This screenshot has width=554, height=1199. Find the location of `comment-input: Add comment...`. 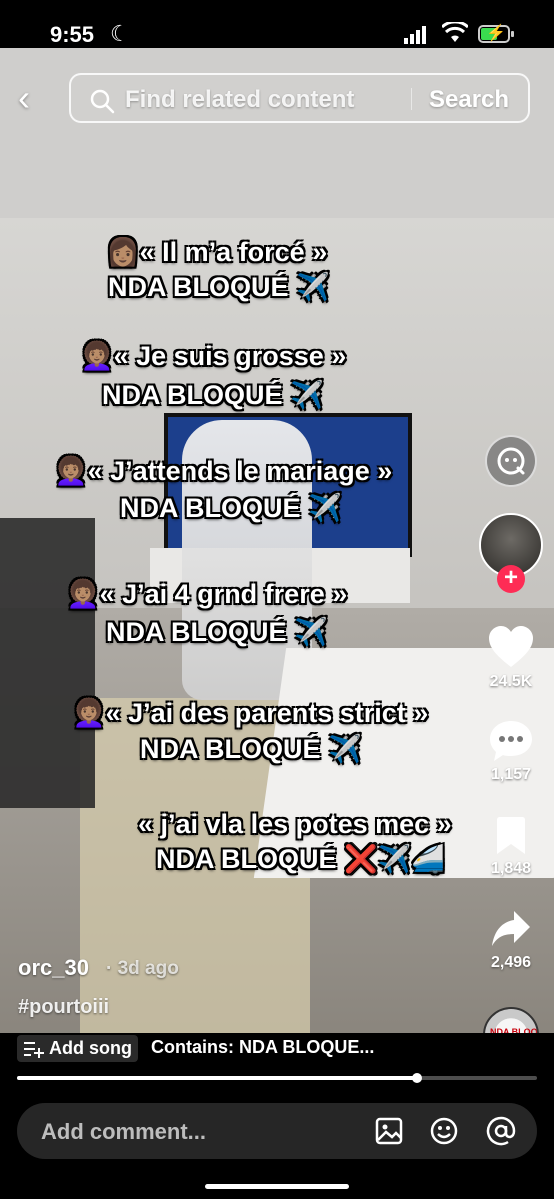

comment-input: Add comment... is located at coordinates (277, 1131).